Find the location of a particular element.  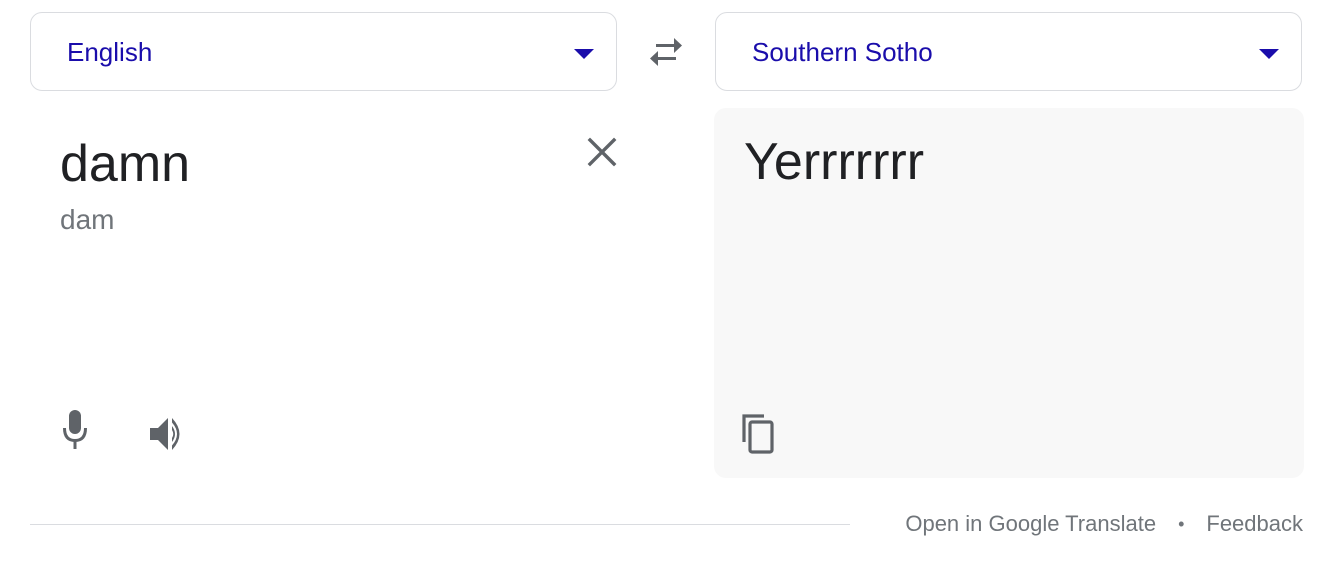

source-transliteration: dam is located at coordinates (87, 219).